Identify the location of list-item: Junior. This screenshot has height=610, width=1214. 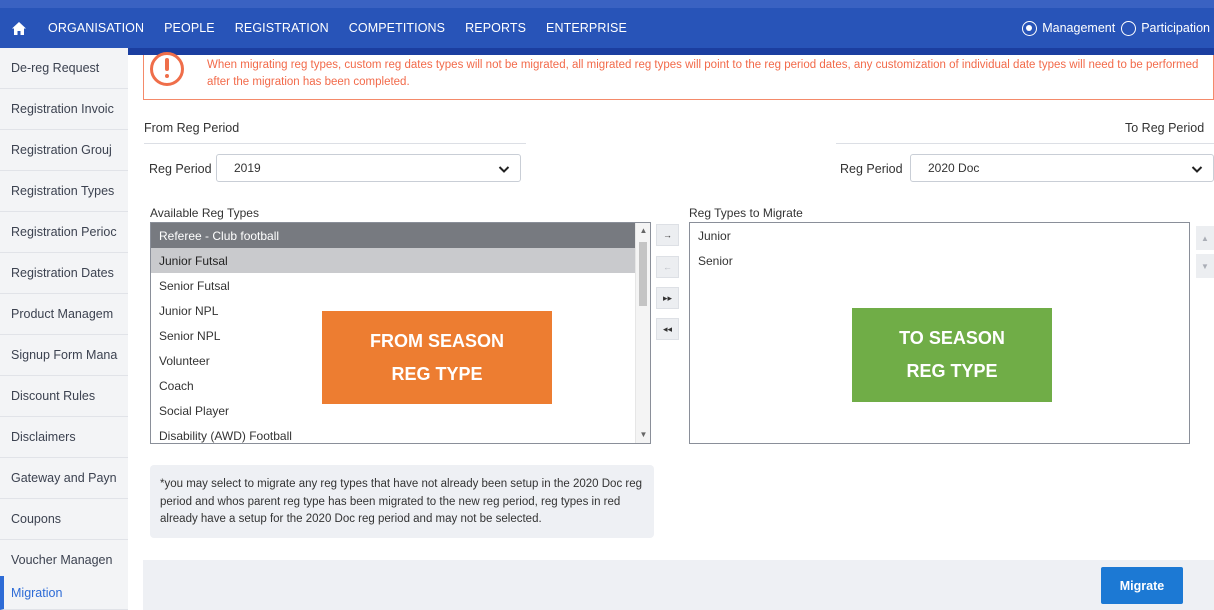
(939, 235).